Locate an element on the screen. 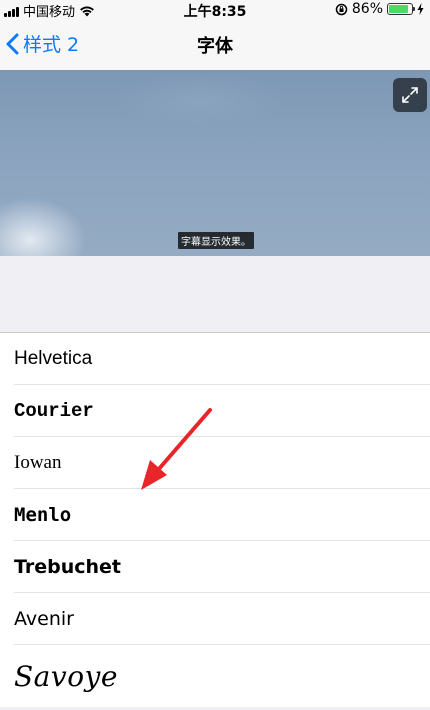 This screenshot has height=710, width=430. battery-fill is located at coordinates (398, 9).